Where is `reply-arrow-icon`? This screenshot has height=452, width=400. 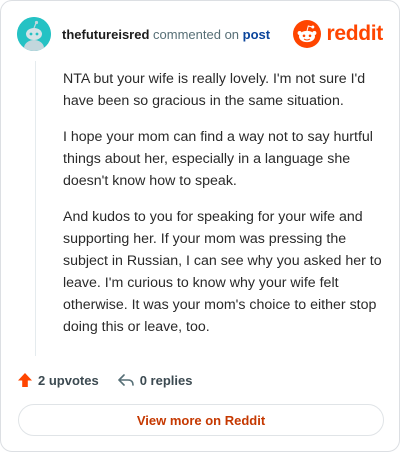
reply-arrow-icon is located at coordinates (125, 380).